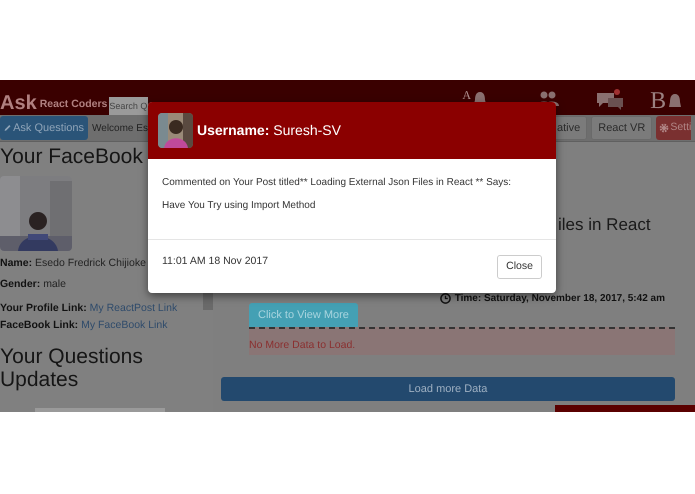 The height and width of the screenshot is (494, 695). Describe the element at coordinates (134, 308) in the screenshot. I see `profile-link: My ReactPost Link` at that location.